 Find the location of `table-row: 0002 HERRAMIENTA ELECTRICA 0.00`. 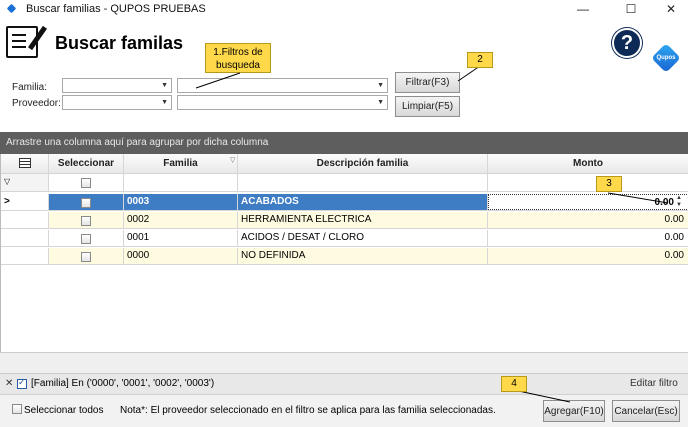

table-row: 0002 HERRAMIENTA ELECTRICA 0.00 is located at coordinates (344, 220).